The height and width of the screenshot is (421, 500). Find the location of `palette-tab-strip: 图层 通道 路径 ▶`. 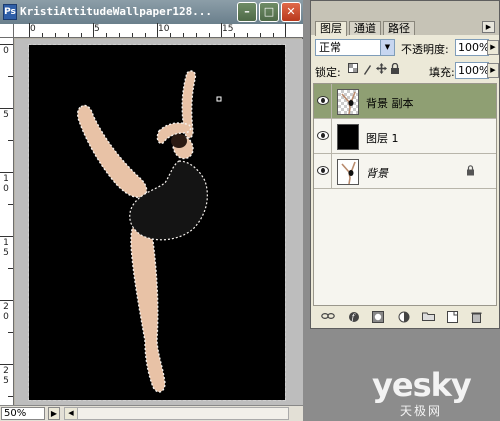

palette-tab-strip: 图层 通道 路径 ▶ is located at coordinates (405, 18).